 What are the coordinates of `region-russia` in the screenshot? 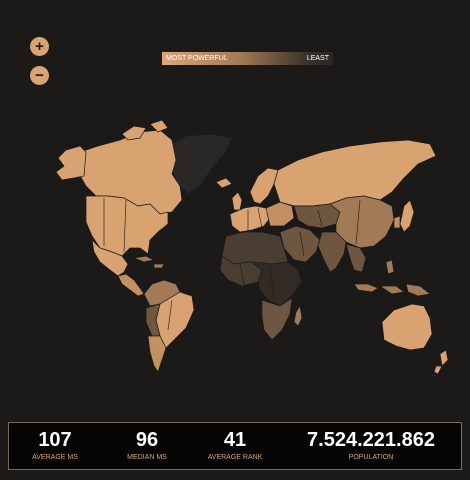 It's located at (355, 173).